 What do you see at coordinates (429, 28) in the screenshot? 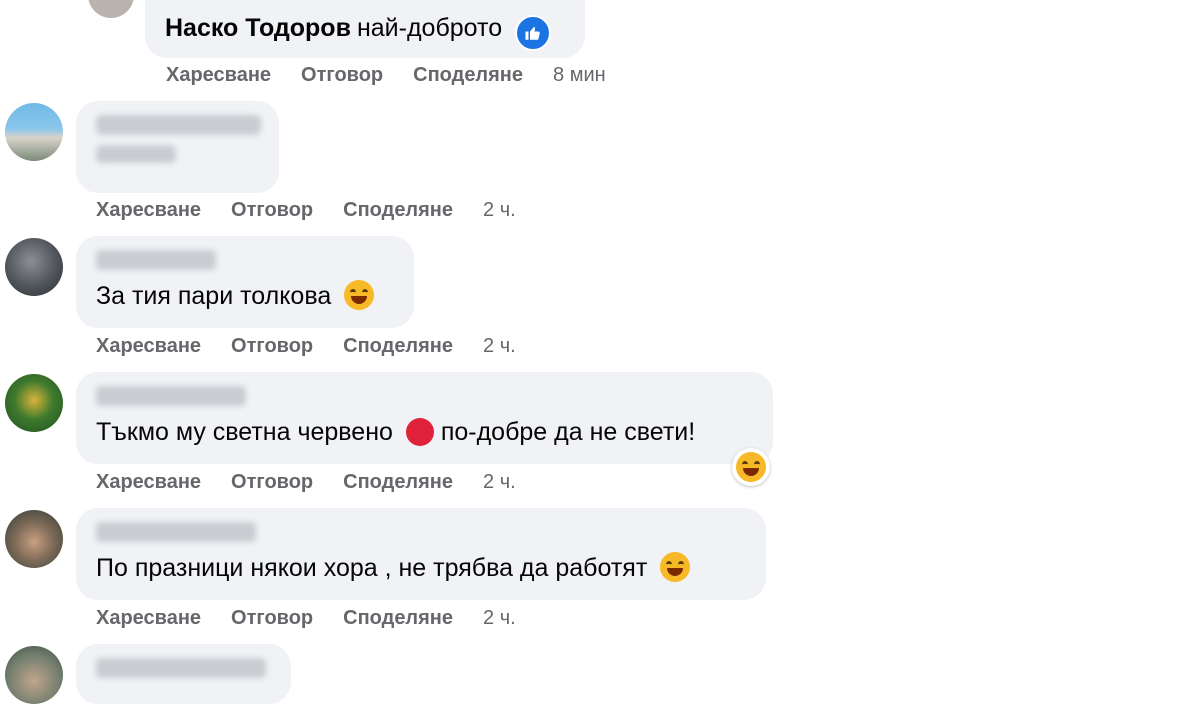
I see `comment-body: най-доброто` at bounding box center [429, 28].